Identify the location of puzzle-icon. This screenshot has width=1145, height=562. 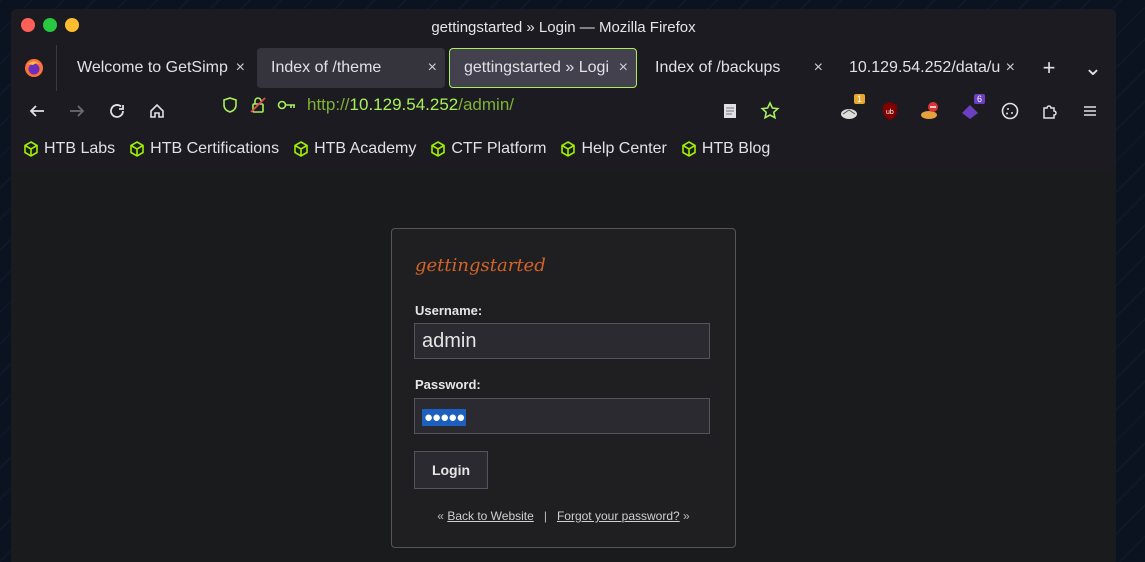
(1050, 112).